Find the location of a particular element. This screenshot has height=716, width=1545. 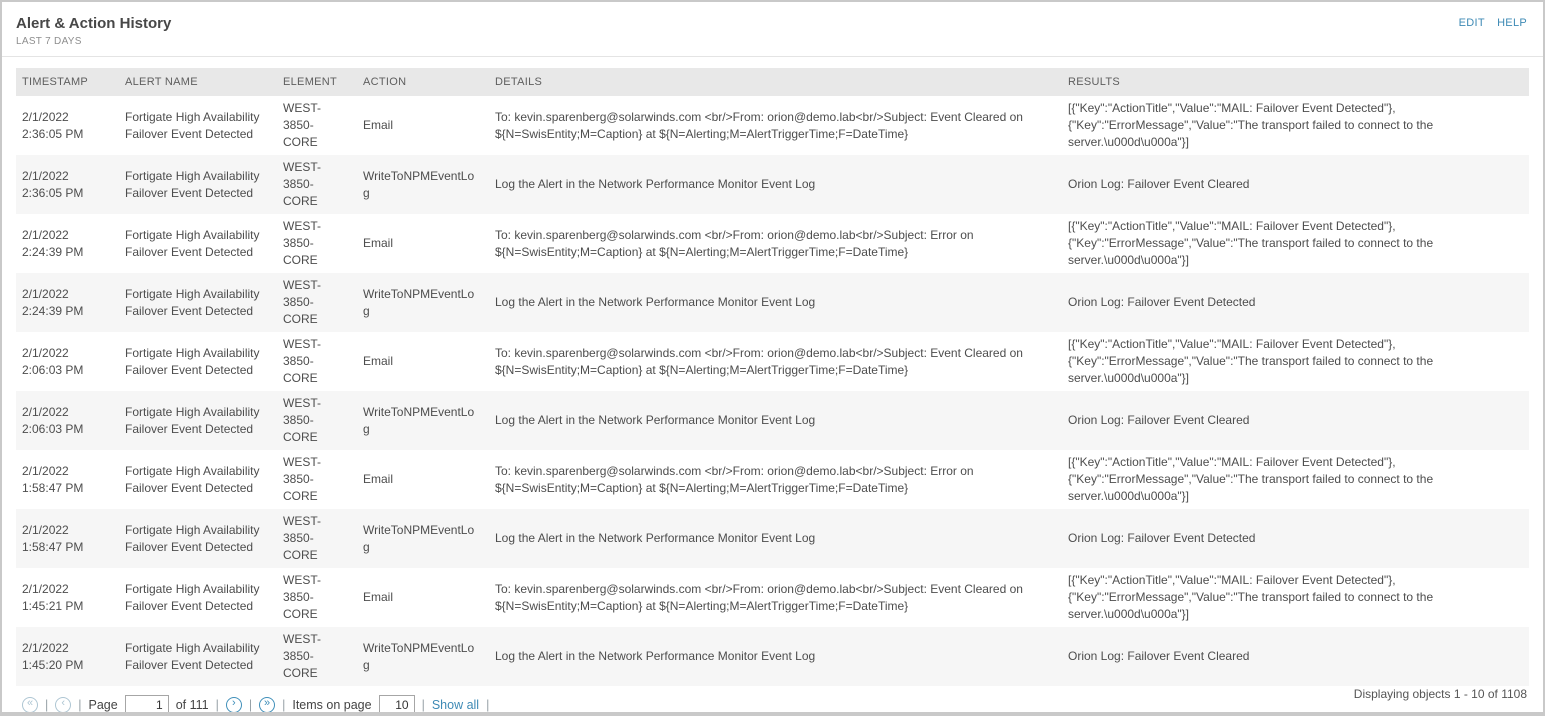

timestamp-cell: 2/1/2022 1:45:20 PM is located at coordinates (53, 656).